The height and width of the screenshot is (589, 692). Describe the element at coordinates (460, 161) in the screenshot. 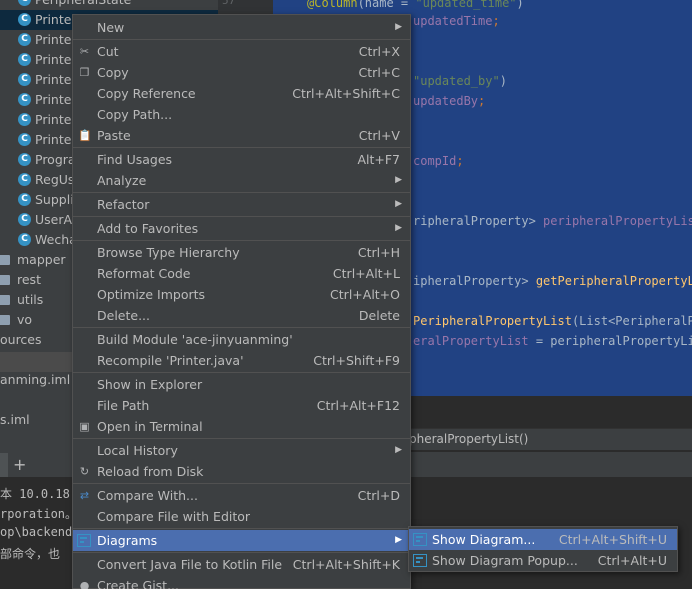

I see `code-token: ;` at that location.